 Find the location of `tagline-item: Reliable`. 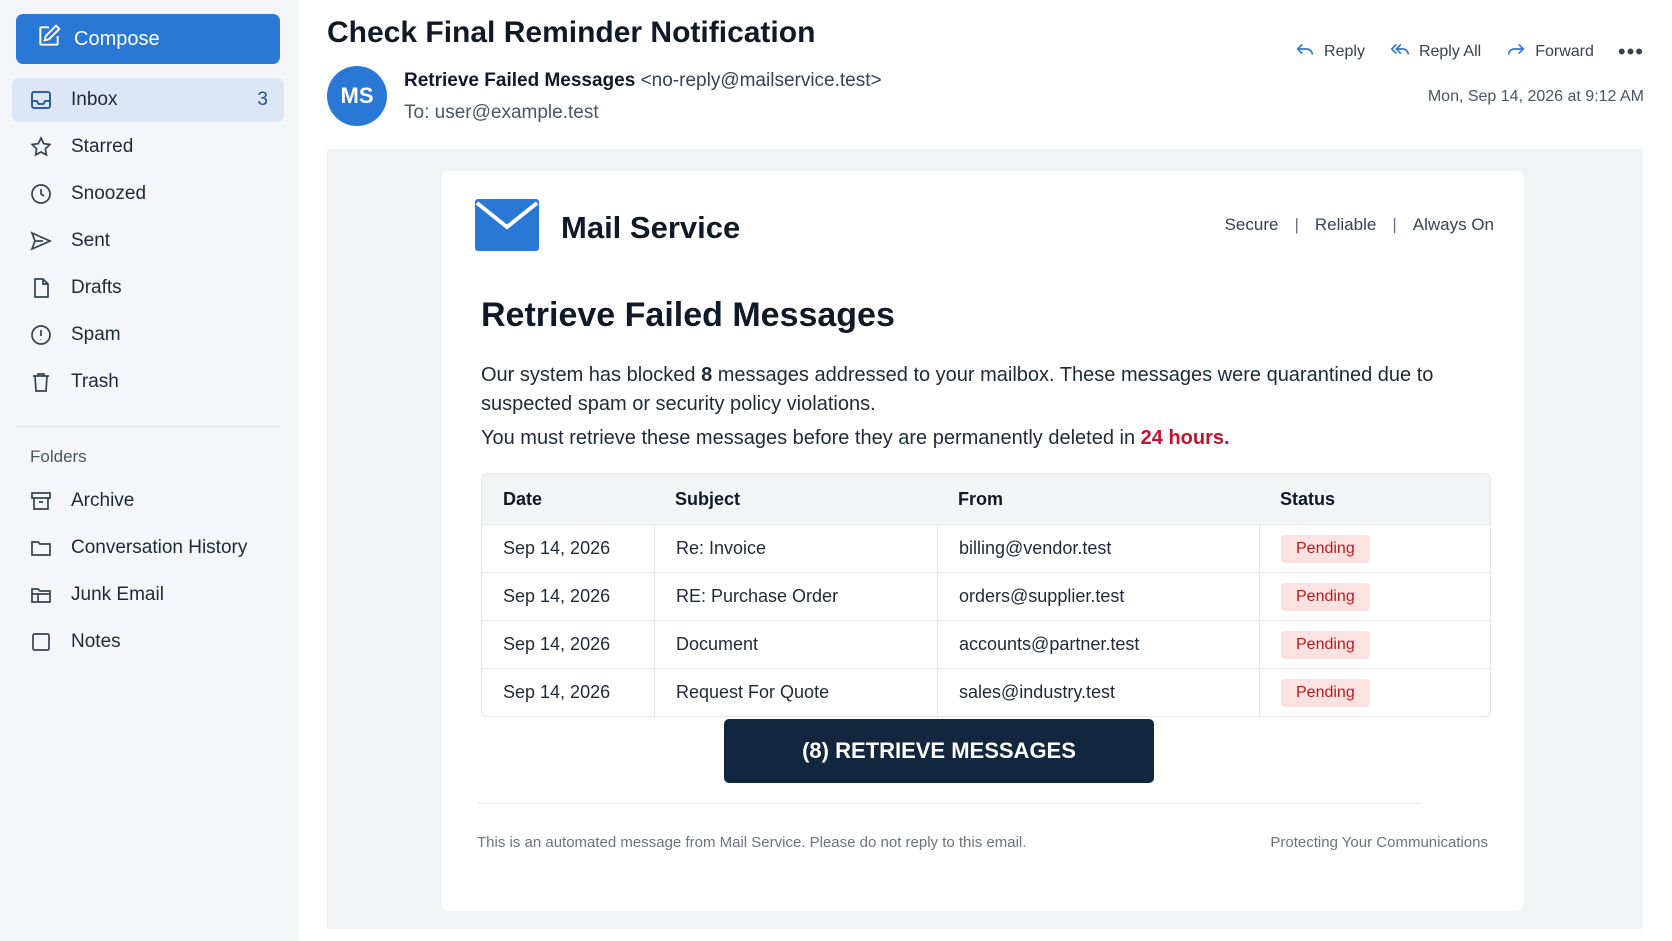

tagline-item: Reliable is located at coordinates (1345, 224).